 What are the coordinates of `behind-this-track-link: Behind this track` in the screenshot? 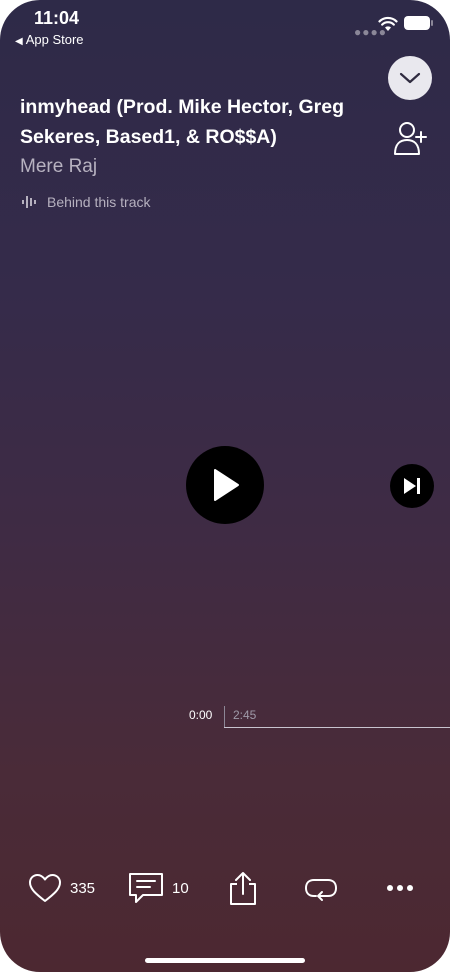 It's located at (86, 202).